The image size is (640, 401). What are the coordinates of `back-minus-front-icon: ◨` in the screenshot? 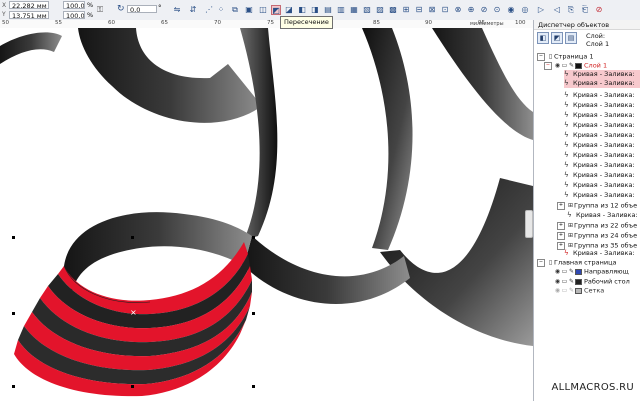 It's located at (315, 10).